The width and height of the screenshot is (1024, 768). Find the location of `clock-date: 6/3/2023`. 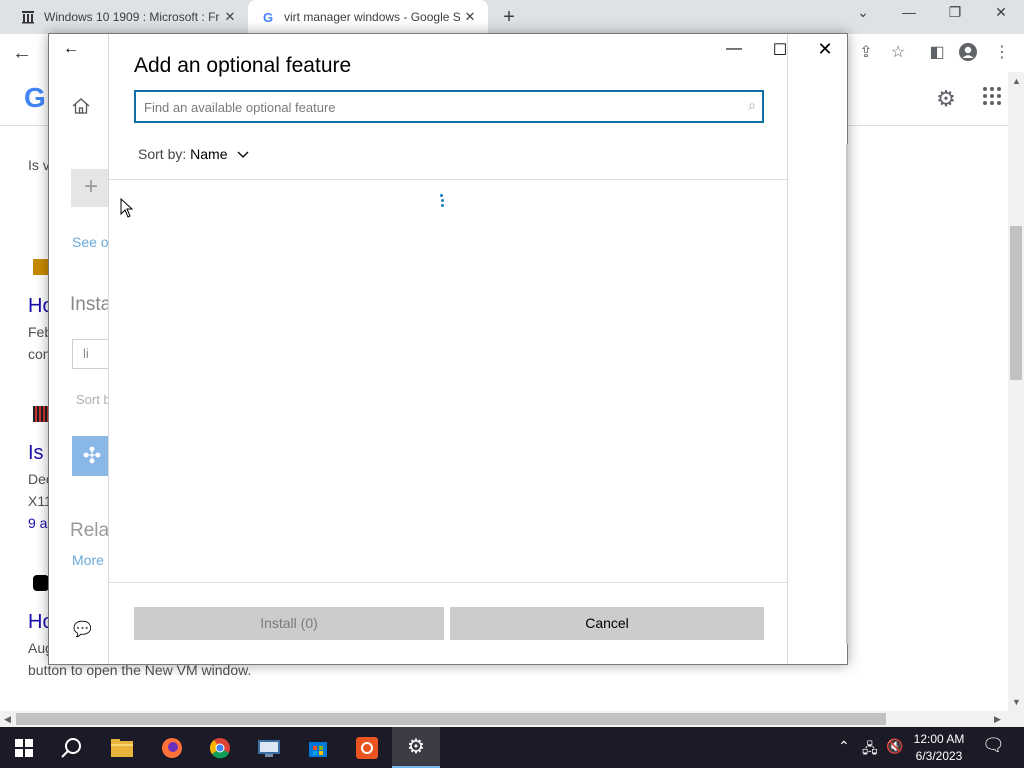

clock-date: 6/3/2023 is located at coordinates (939, 756).